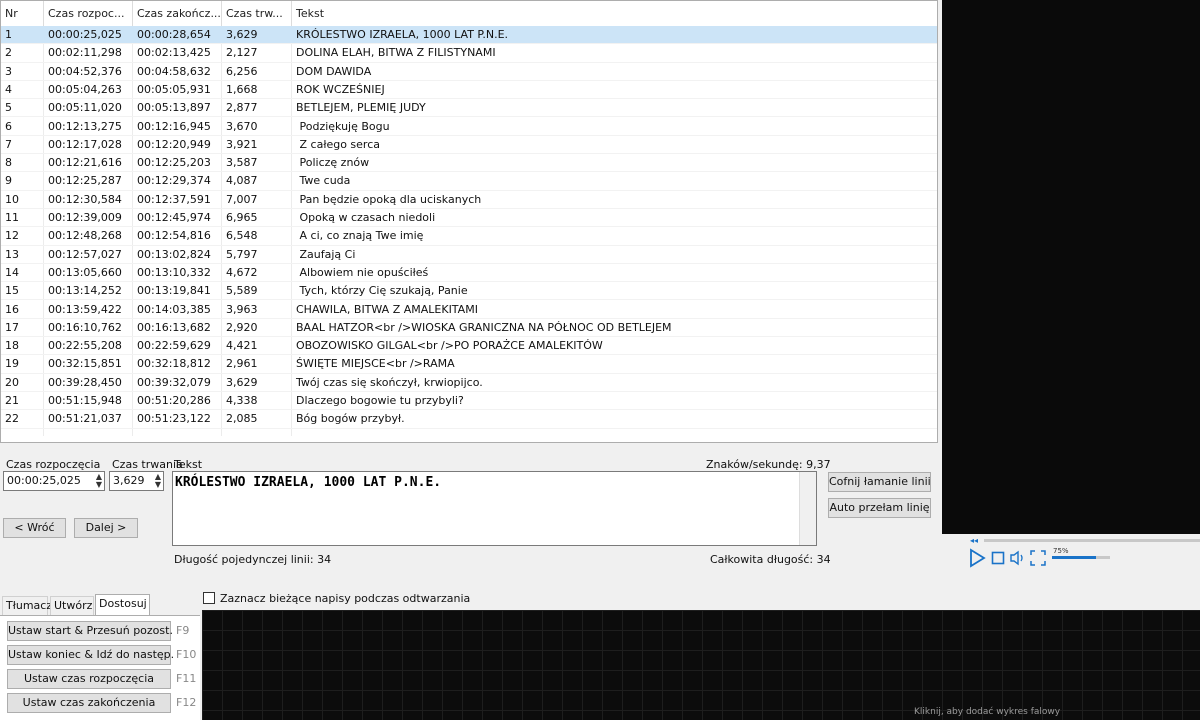 This screenshot has height=720, width=1200. Describe the element at coordinates (402, 34) in the screenshot. I see `cell-text: KRÓLESTWO IZRAELA, 1000 LAT P.N.E.` at that location.